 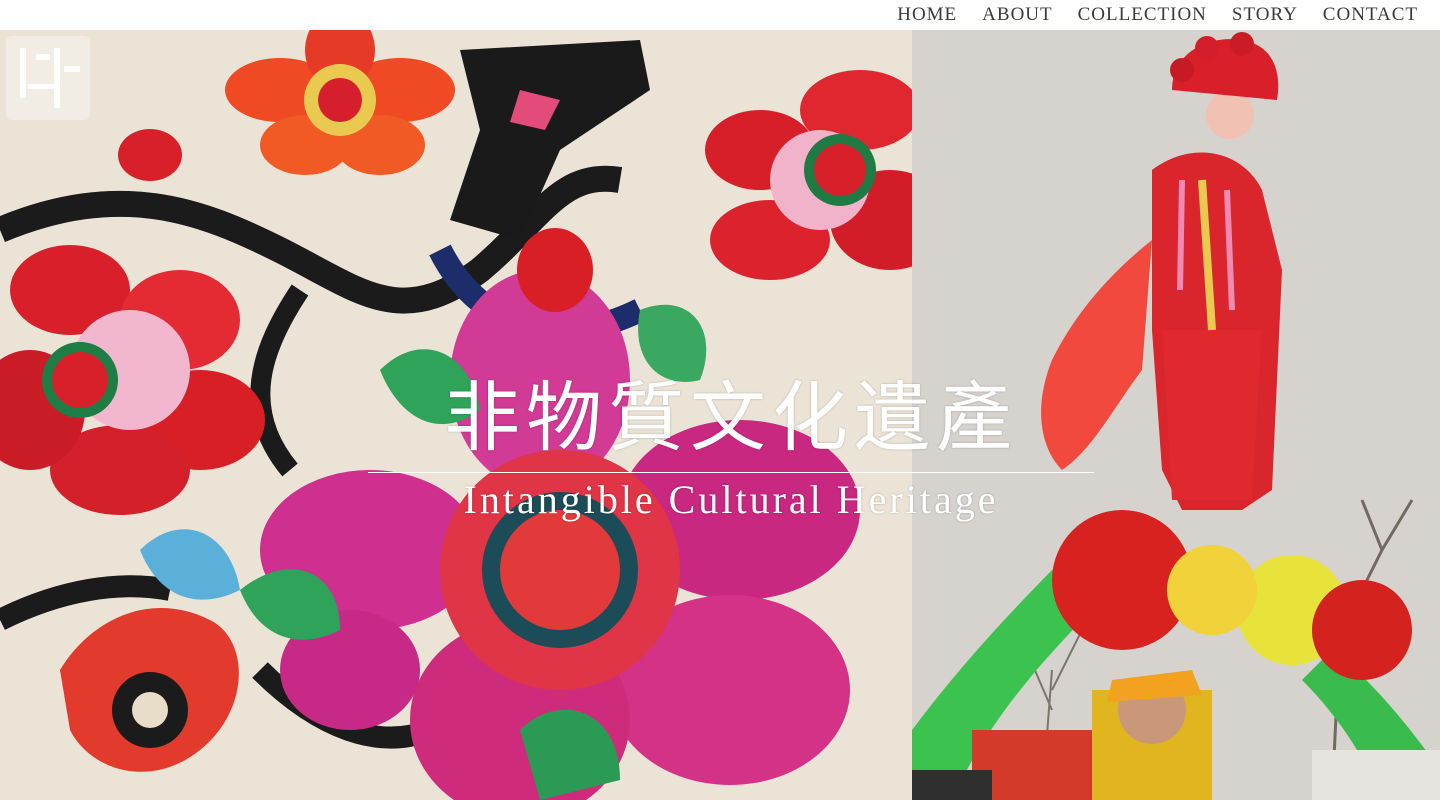 I want to click on main-nav: HOME ABOUT COLLECTION STORY CONTACT, so click(x=1157, y=15).